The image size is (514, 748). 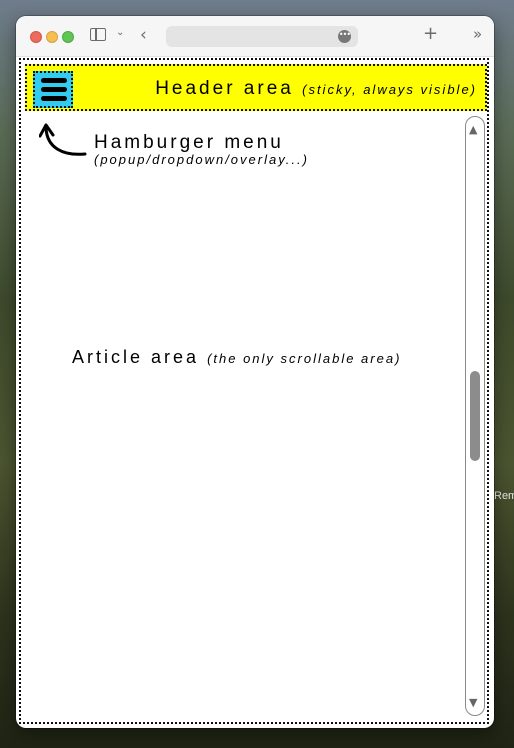 I want to click on header-title: Header area, so click(x=224, y=88).